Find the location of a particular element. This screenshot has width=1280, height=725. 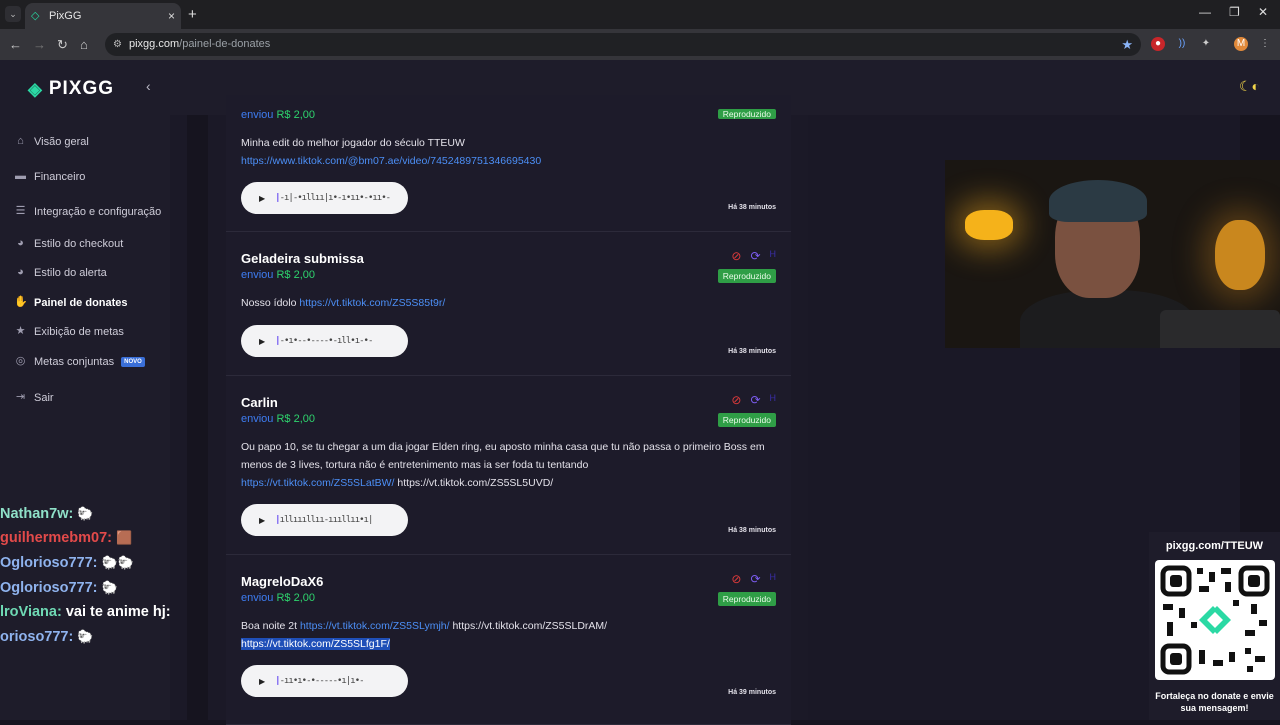

profile-avatar: M is located at coordinates (1241, 44).